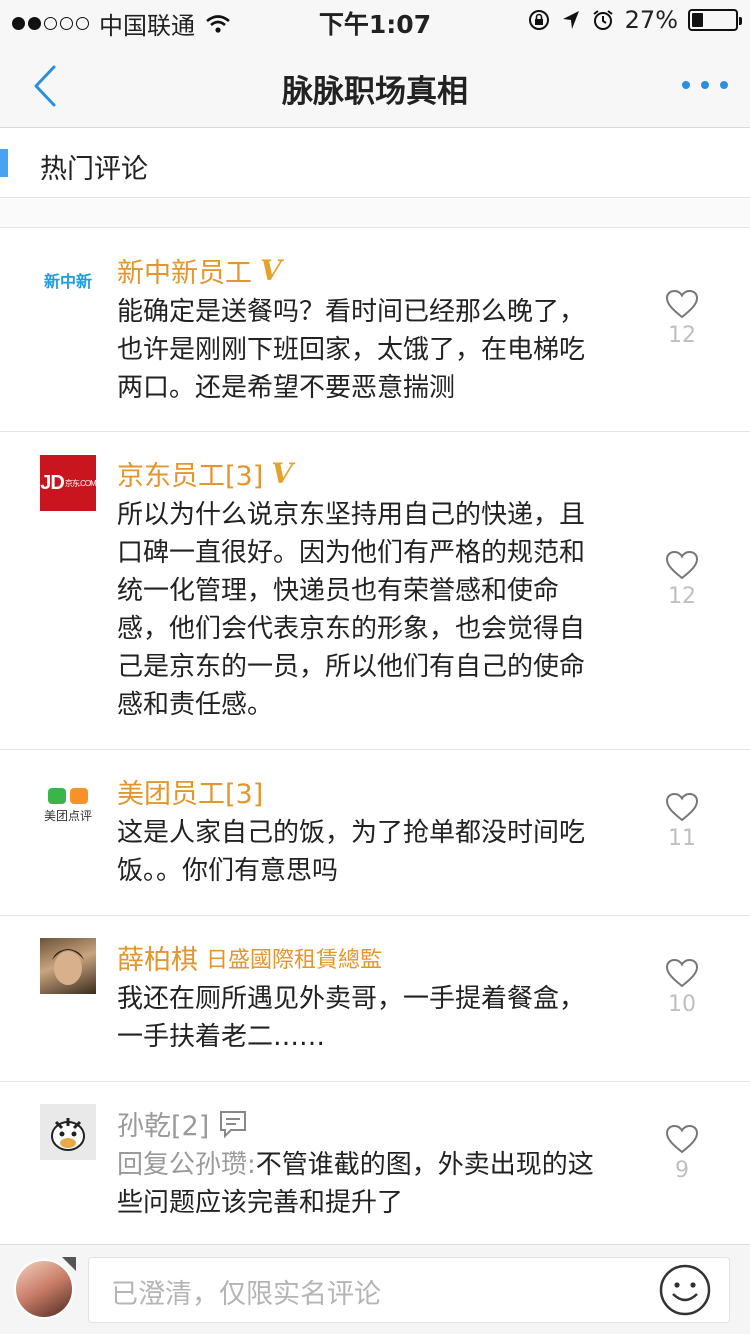 The height and width of the screenshot is (1334, 750). Describe the element at coordinates (375, 213) in the screenshot. I see `section-divider` at that location.